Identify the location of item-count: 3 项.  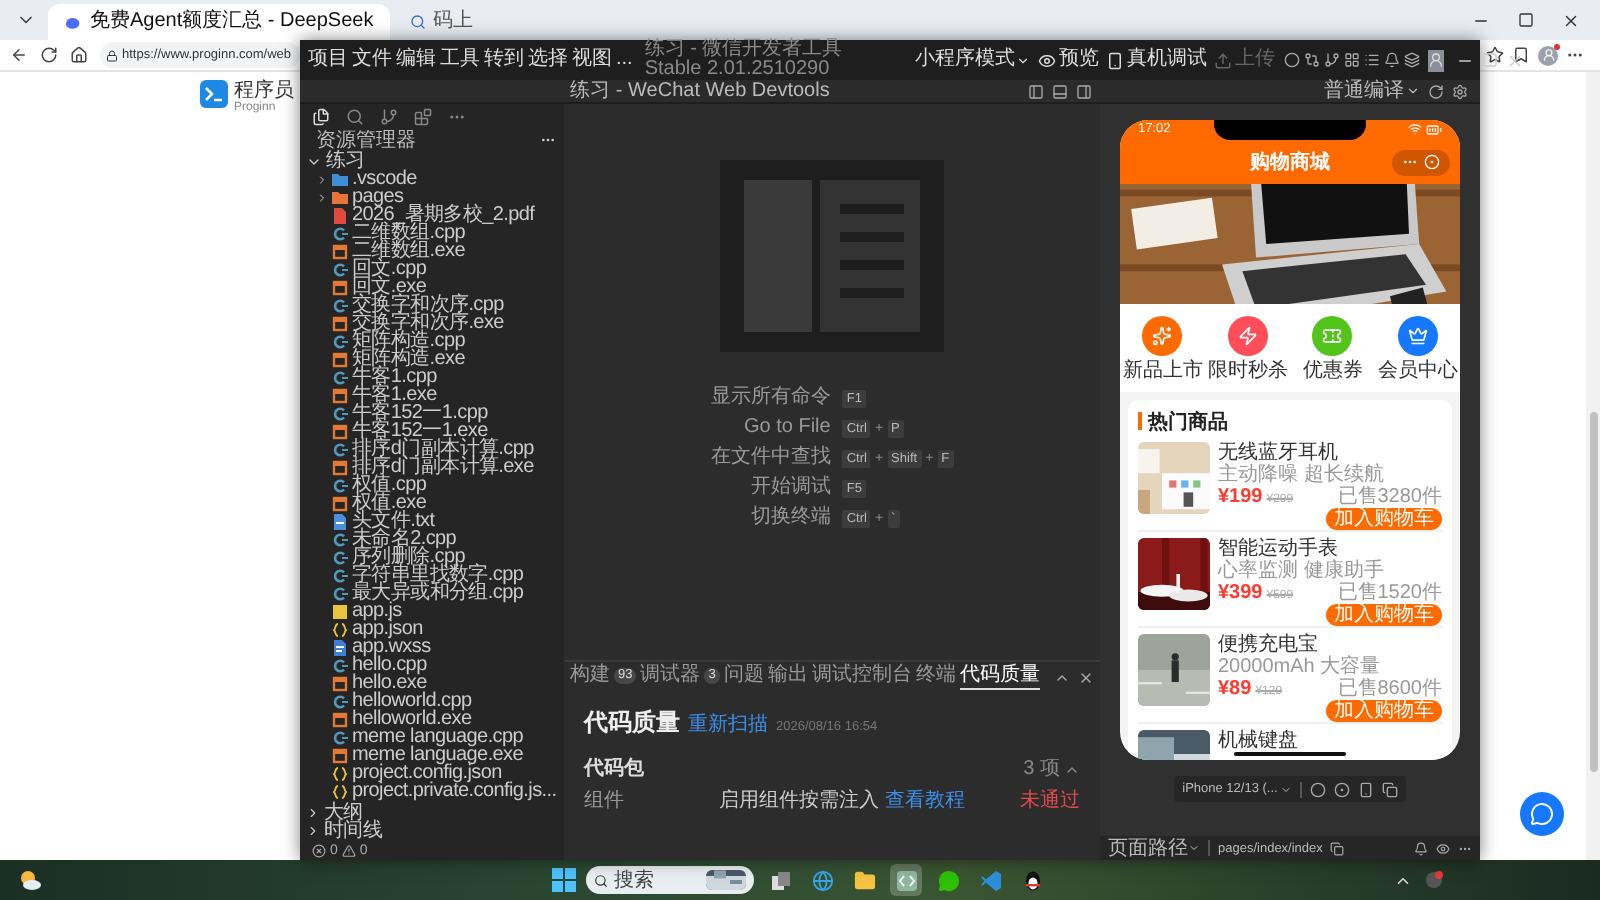
(1041, 770).